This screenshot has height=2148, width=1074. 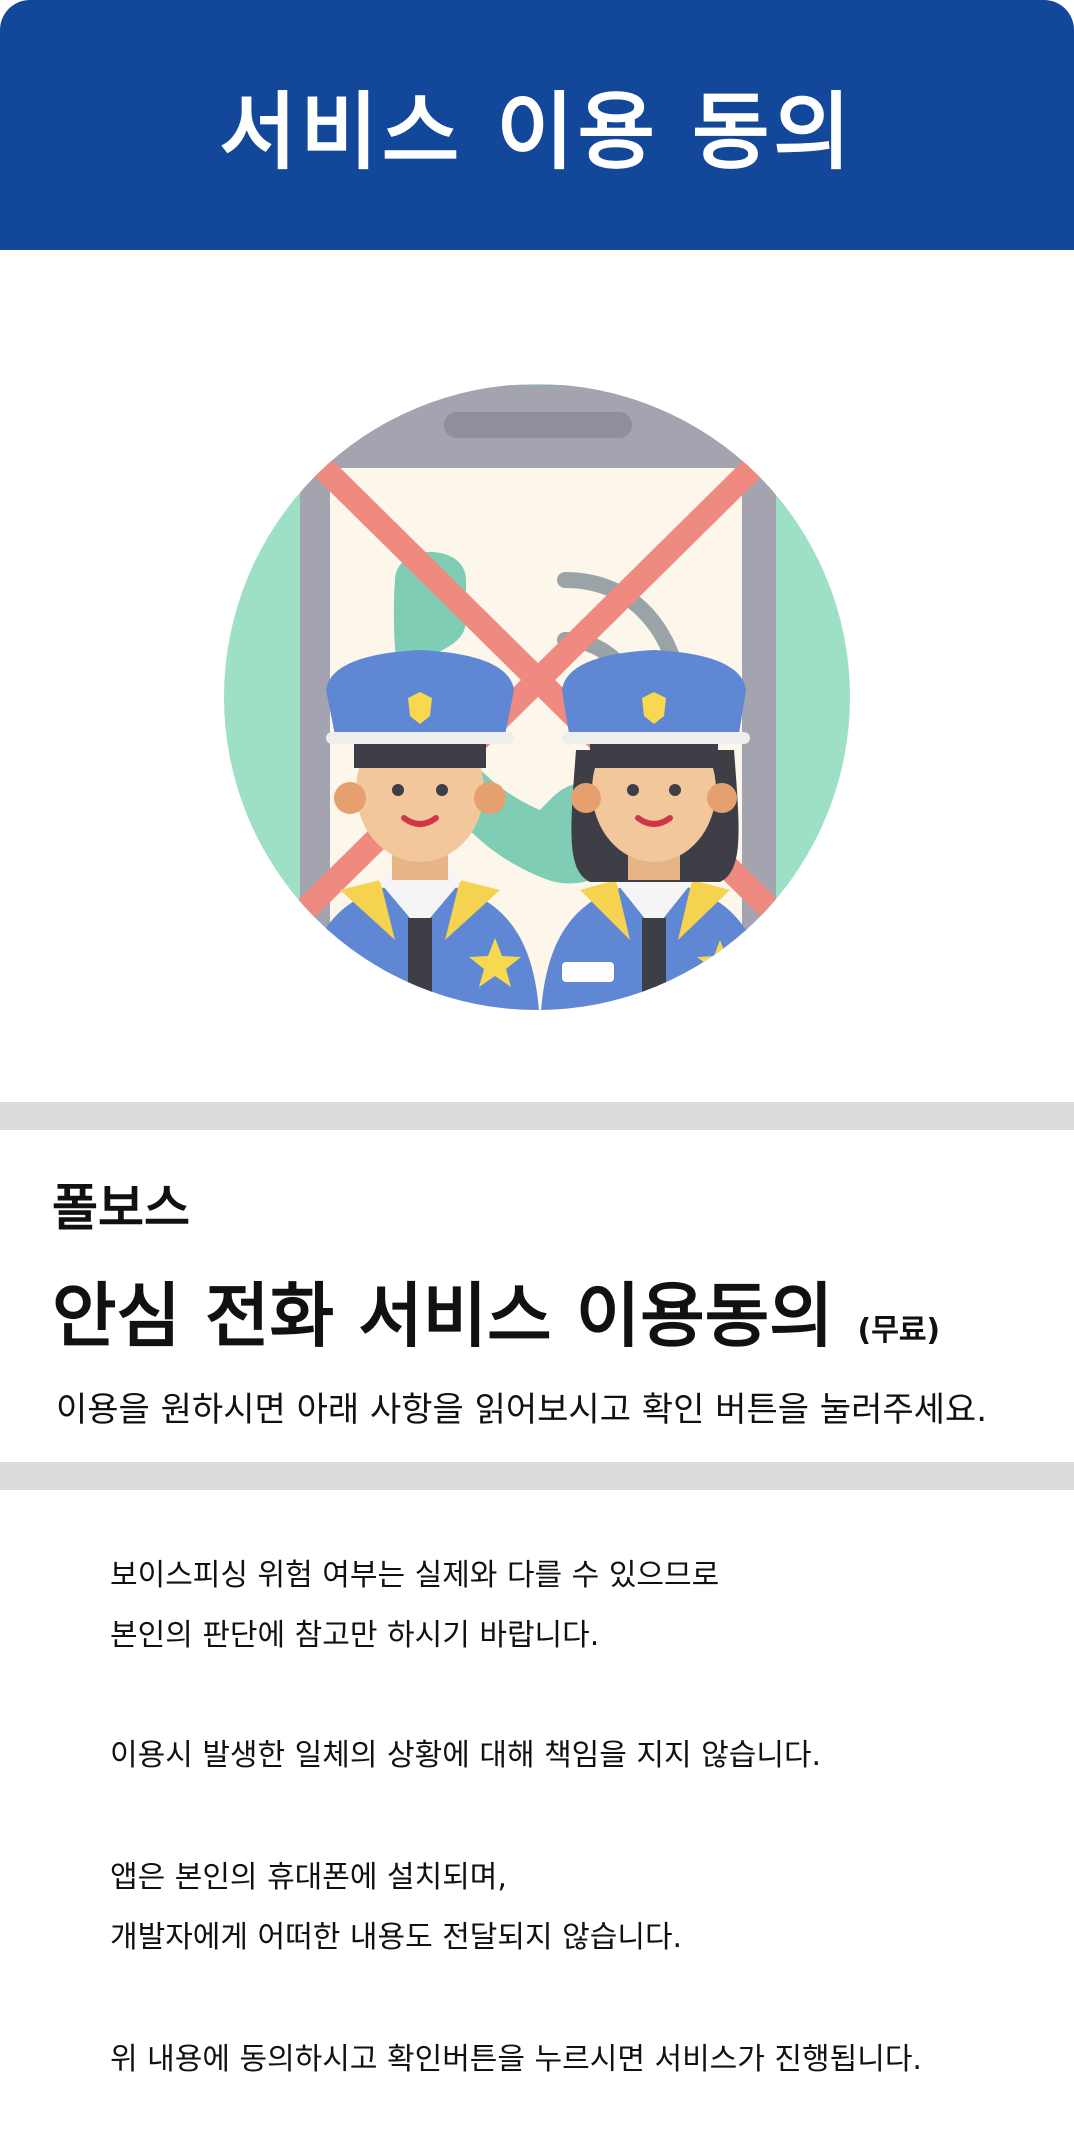 What do you see at coordinates (308, 1877) in the screenshot?
I see `term-line: 앱은 본인의 휴대폰에 설치되며,` at bounding box center [308, 1877].